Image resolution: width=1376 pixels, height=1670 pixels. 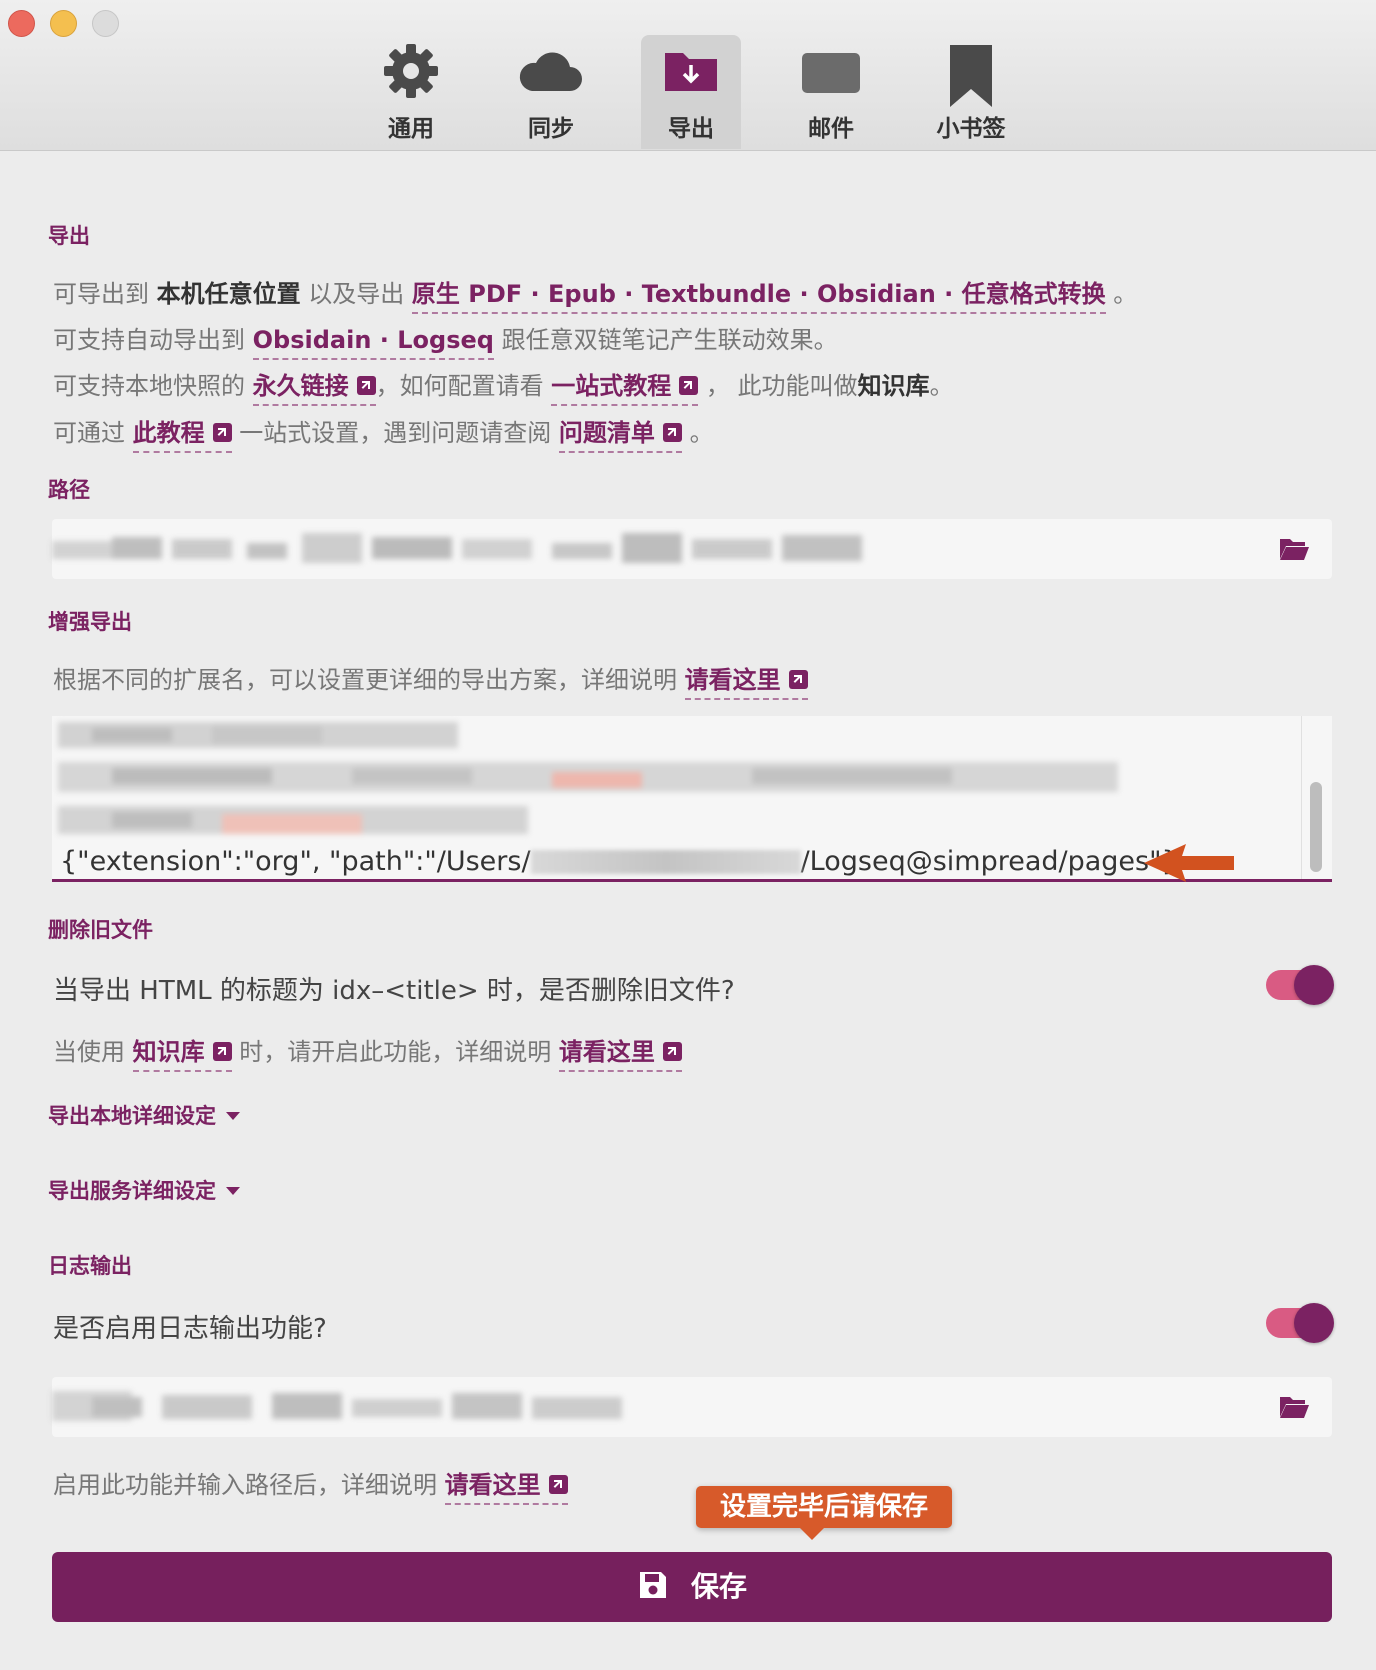 I want to click on knowledge-base-label: 知识库, so click(x=168, y=1052).